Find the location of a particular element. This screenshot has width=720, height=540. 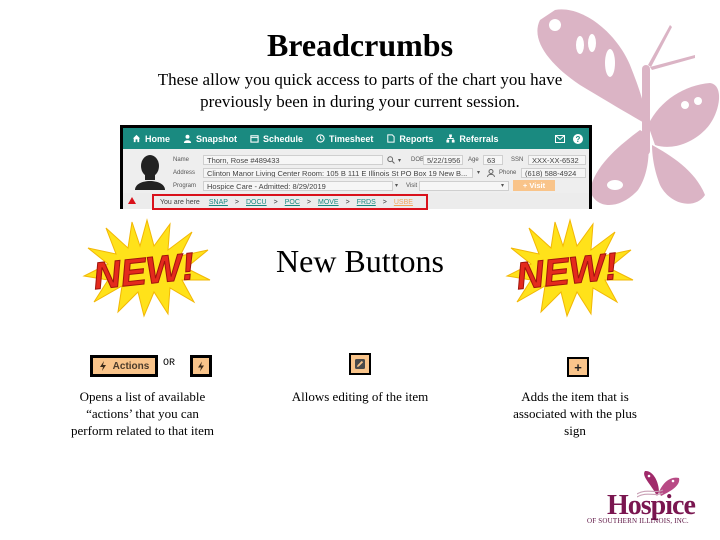

program-field: Hospice Care - Admitted: 8/29/2019 is located at coordinates (298, 186).